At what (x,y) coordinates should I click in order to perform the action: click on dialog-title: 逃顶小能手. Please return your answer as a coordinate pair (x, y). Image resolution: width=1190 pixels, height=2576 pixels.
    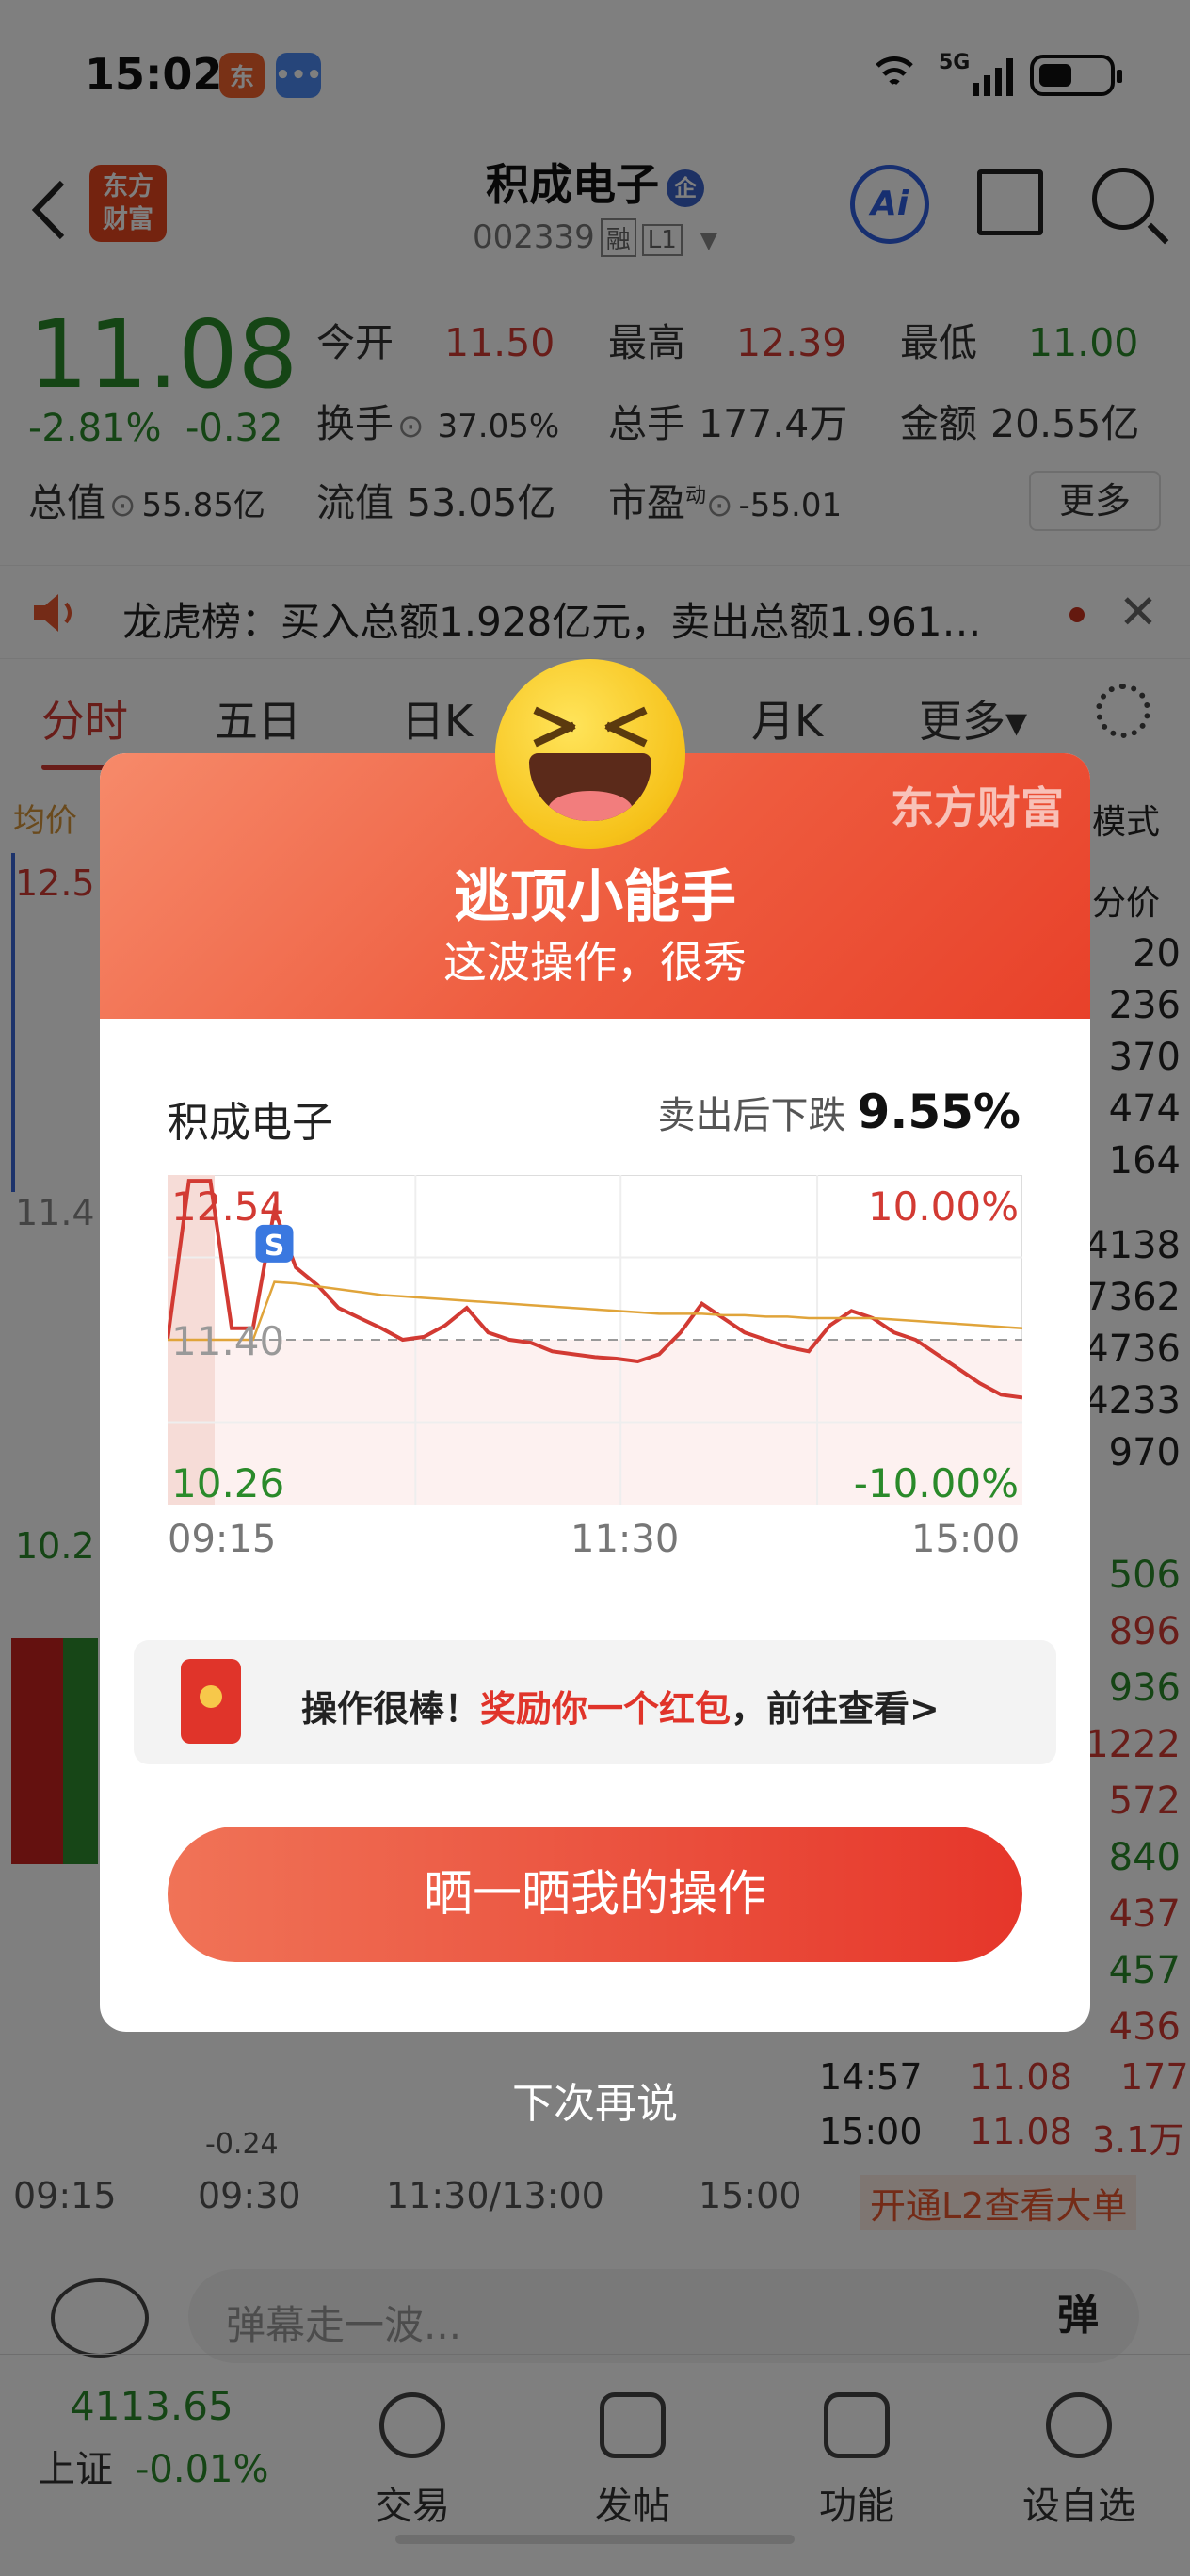
    Looking at the image, I should click on (595, 897).